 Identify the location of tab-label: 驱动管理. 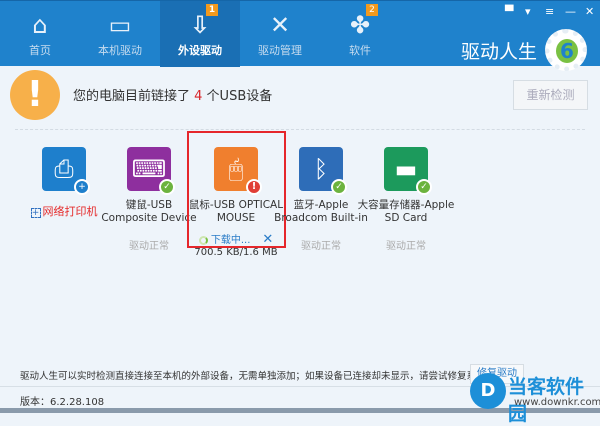
(280, 50).